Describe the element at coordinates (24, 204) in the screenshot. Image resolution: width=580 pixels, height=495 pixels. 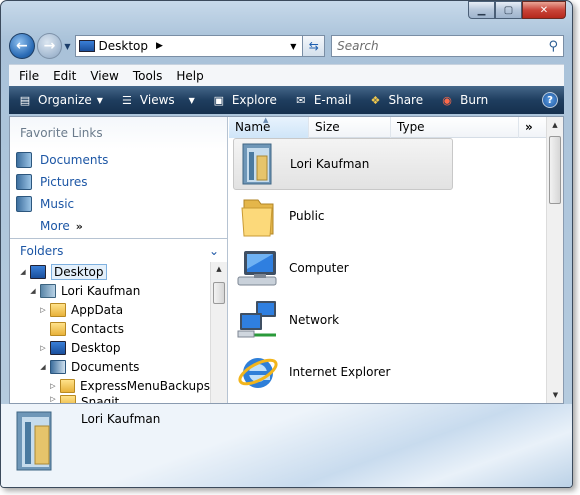
I see `music-icon` at that location.